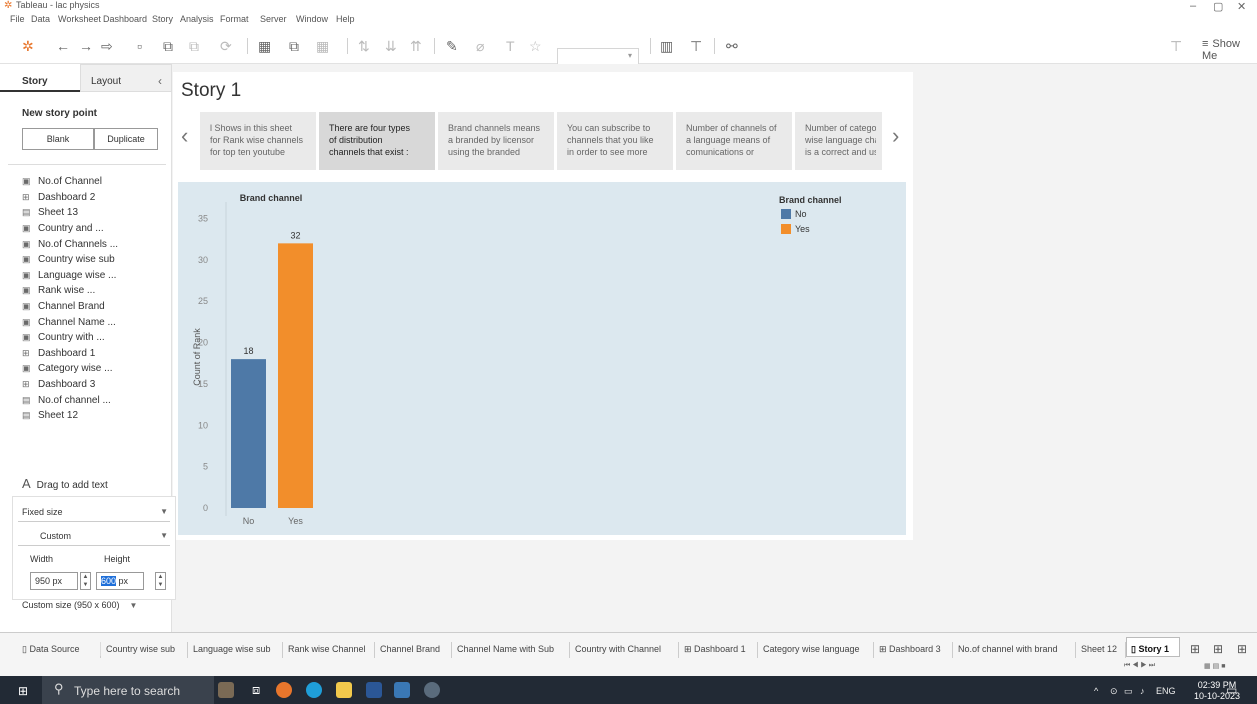 Image resolution: width=1257 pixels, height=704 pixels. Describe the element at coordinates (120, 581) in the screenshot. I see `height-input: 600 px` at that location.